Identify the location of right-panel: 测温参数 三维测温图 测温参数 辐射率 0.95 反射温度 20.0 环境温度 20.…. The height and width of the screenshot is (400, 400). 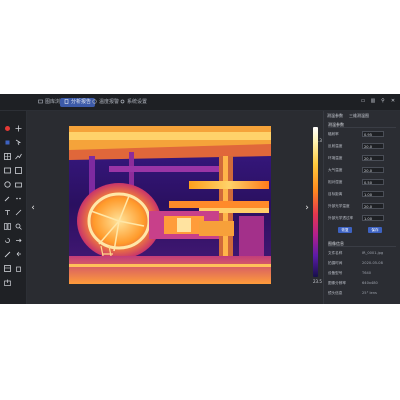
(361, 207).